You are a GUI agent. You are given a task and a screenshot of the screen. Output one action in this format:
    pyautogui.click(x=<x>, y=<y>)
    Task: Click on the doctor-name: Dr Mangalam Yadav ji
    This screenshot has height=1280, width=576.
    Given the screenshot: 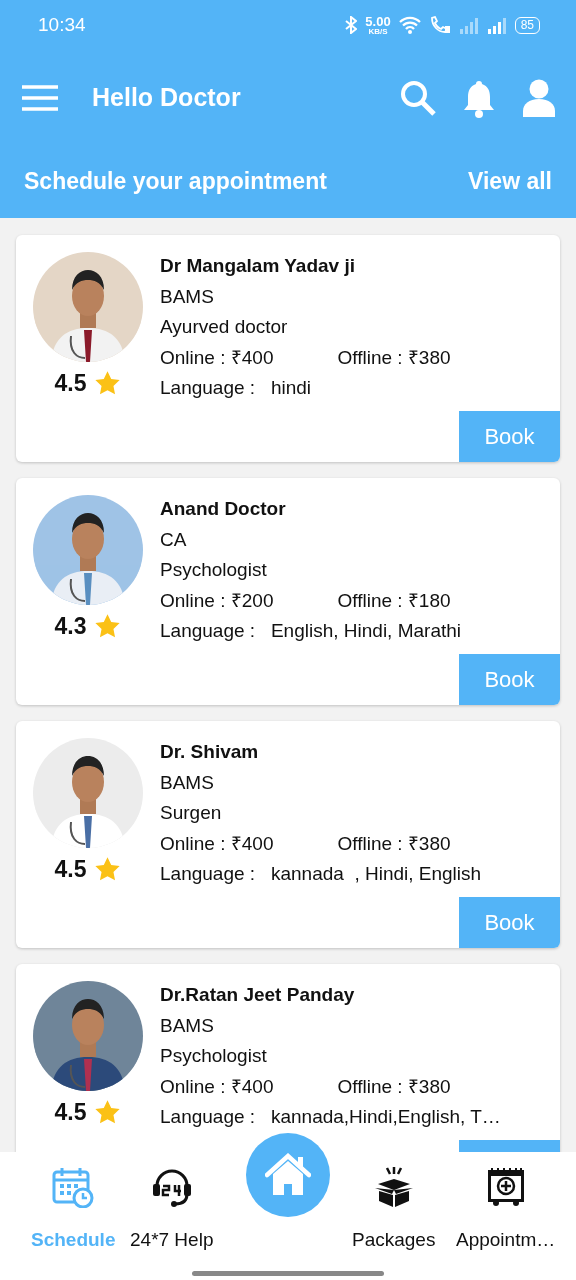 What is the action you would take?
    pyautogui.click(x=257, y=265)
    